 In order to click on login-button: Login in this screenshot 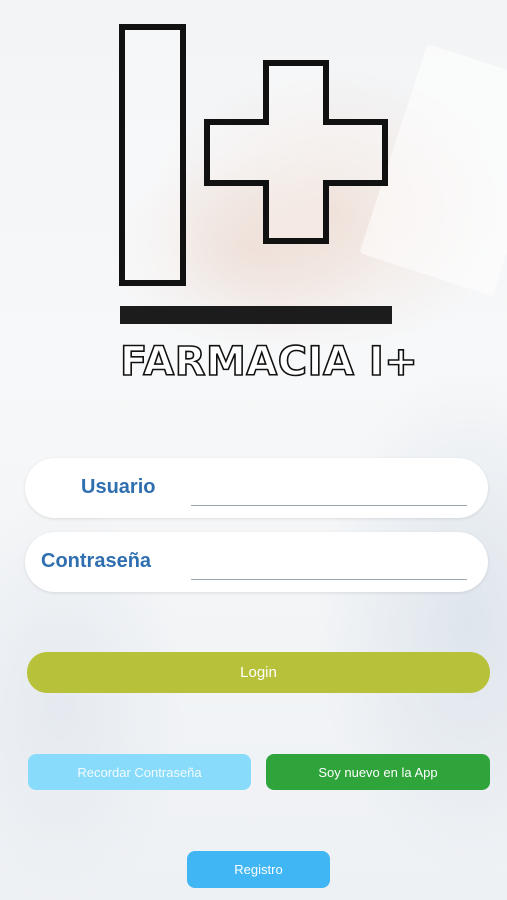, I will do `click(258, 672)`.